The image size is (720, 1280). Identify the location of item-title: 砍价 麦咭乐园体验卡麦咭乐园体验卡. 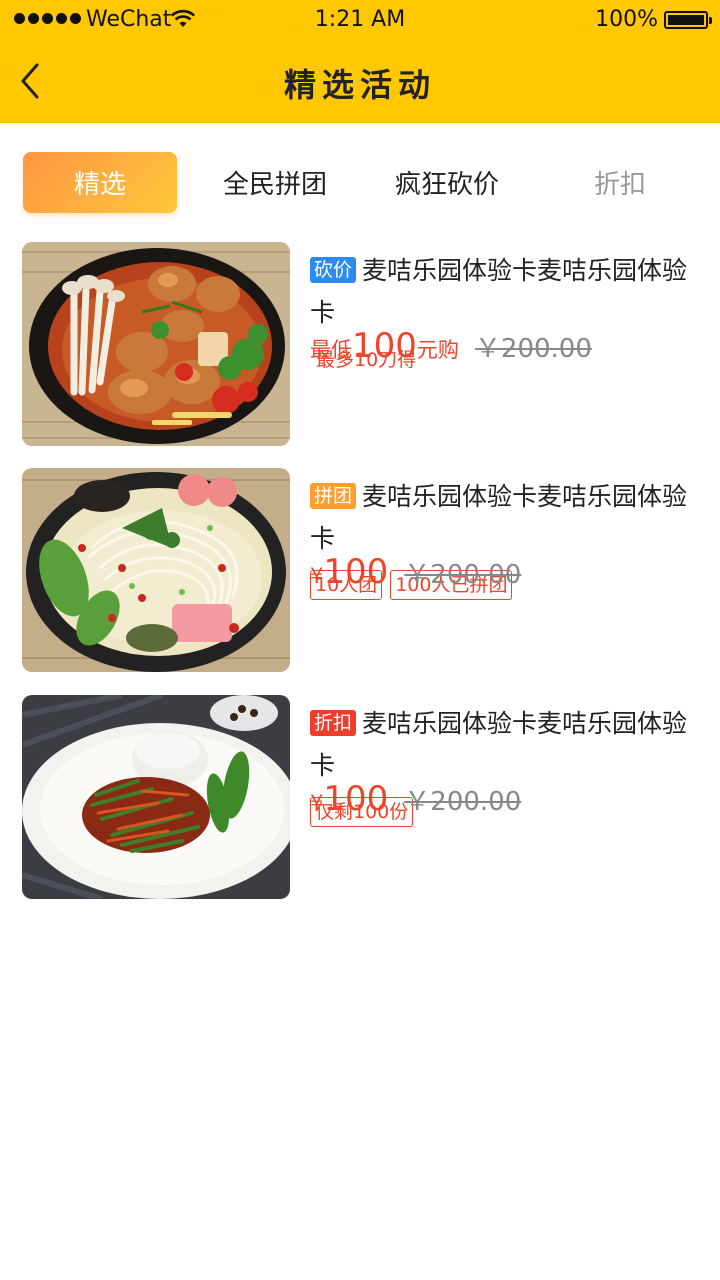
(505, 292).